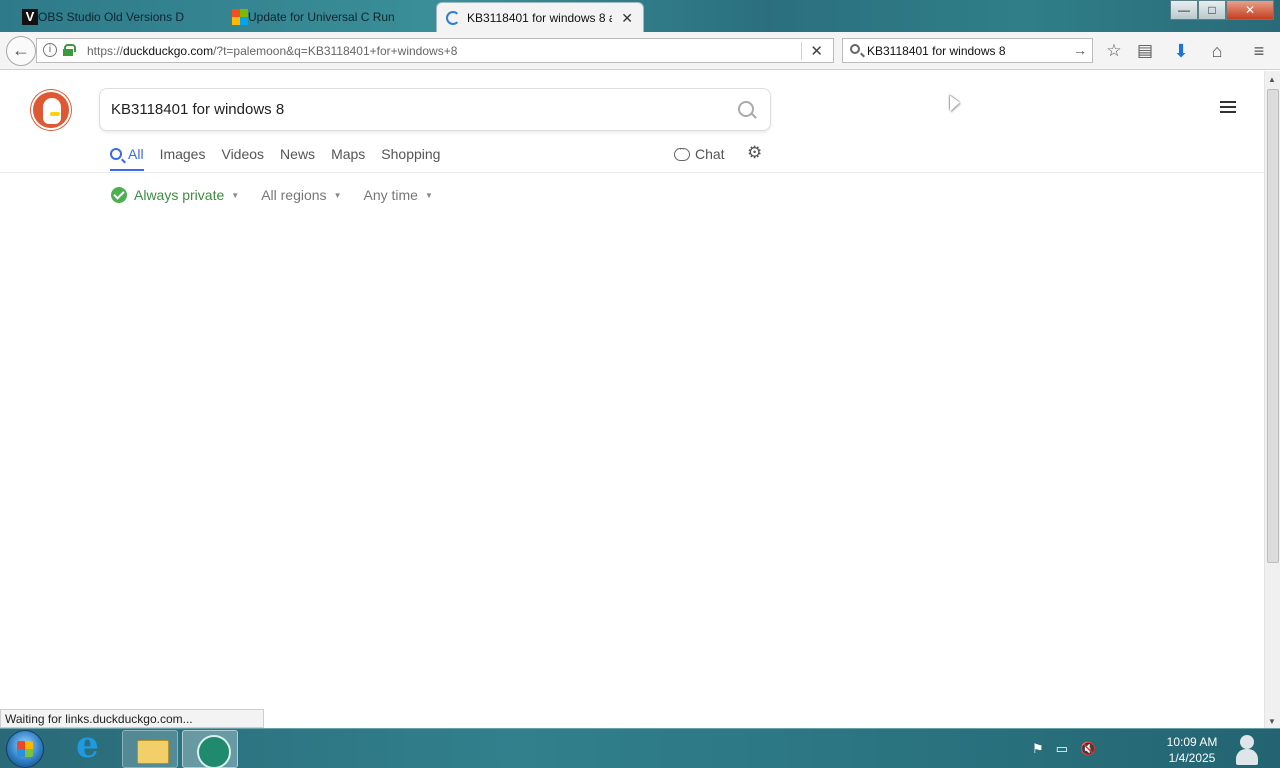 The width and height of the screenshot is (1280, 768). What do you see at coordinates (1070, 749) in the screenshot?
I see `system-tray: ⚑ ▭ 🔇` at bounding box center [1070, 749].